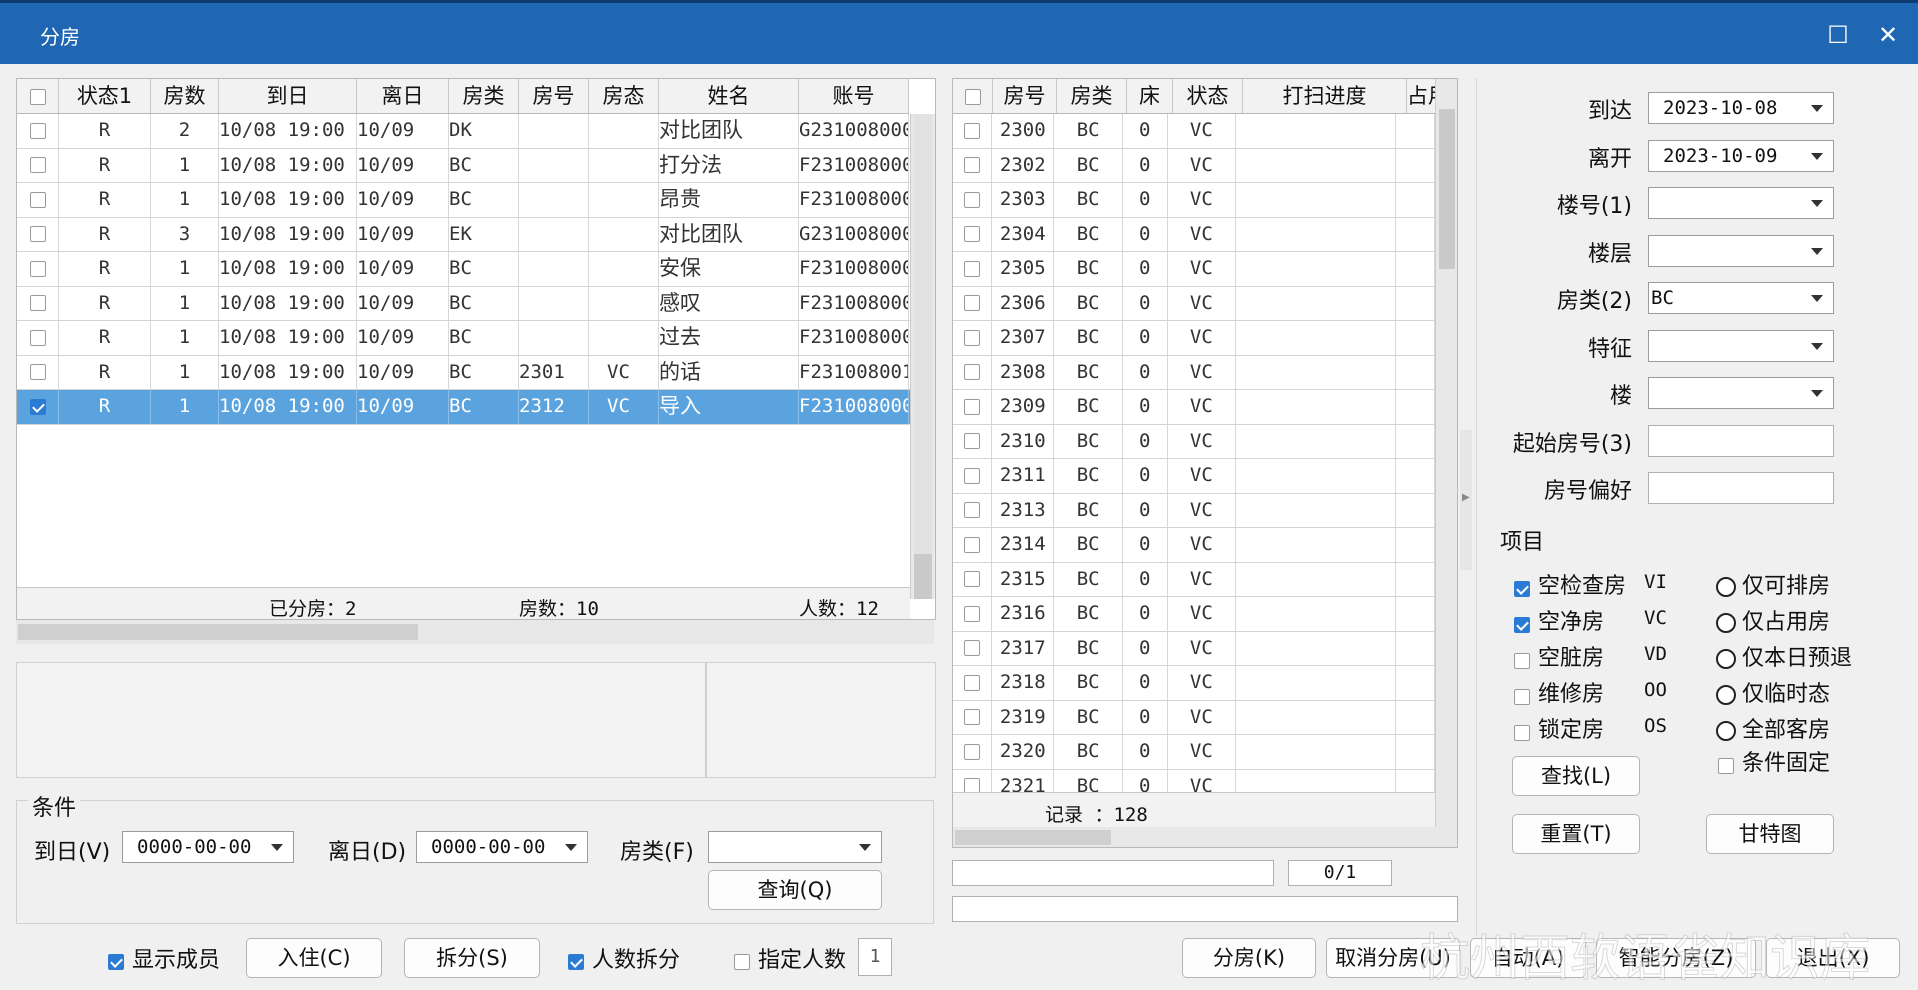 The width and height of the screenshot is (1918, 990). Describe the element at coordinates (973, 96) in the screenshot. I see `room-select-all-checkbox` at that location.